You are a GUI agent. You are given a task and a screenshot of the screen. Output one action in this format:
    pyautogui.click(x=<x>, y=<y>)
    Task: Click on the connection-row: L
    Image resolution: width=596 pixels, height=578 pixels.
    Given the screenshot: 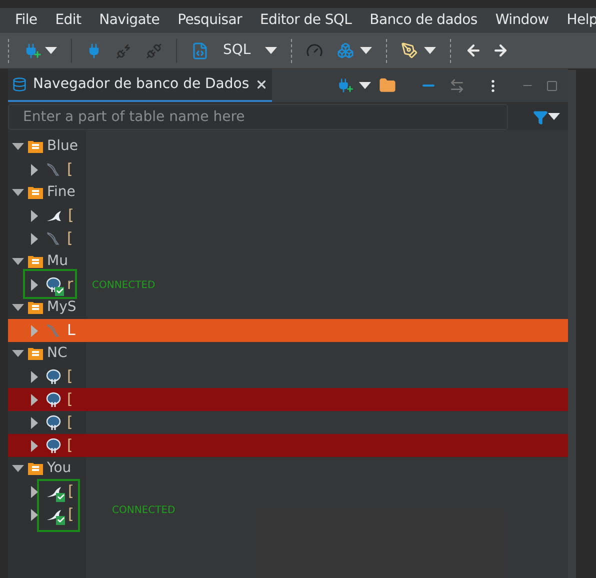 What is the action you would take?
    pyautogui.click(x=47, y=330)
    